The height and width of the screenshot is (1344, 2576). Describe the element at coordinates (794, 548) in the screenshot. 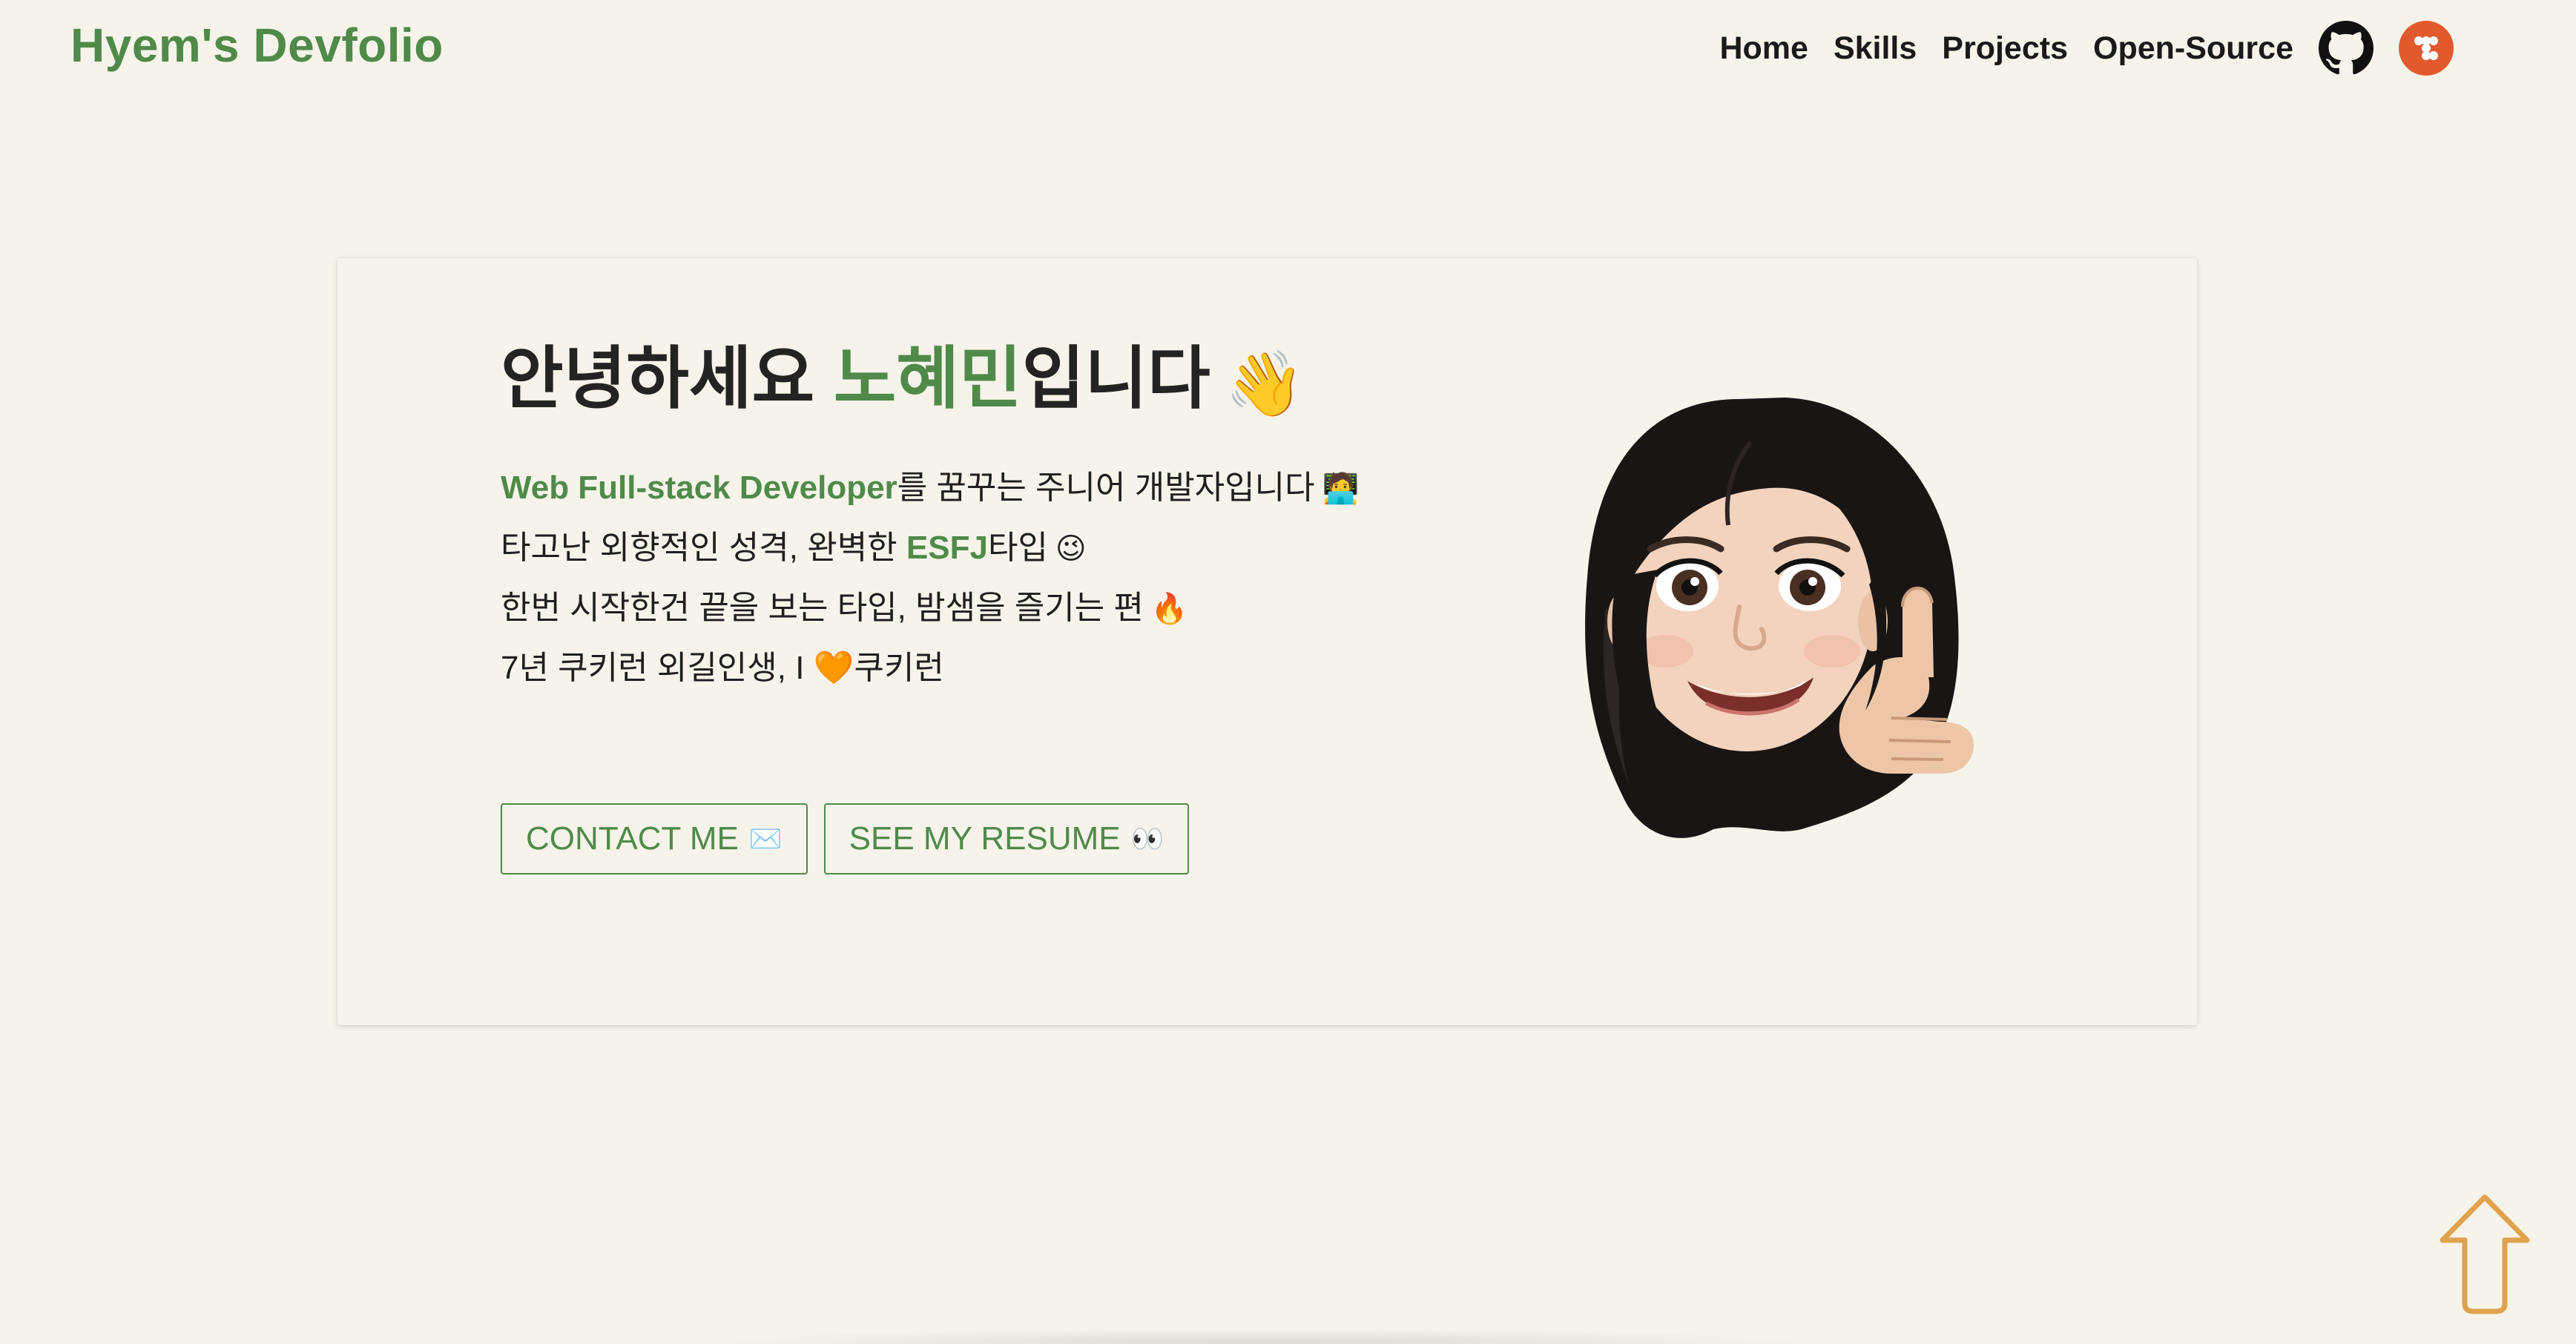

I see `intro-line-2: 타고난 외향적인 성격, 완벽한 ESFJ타입 😉` at that location.